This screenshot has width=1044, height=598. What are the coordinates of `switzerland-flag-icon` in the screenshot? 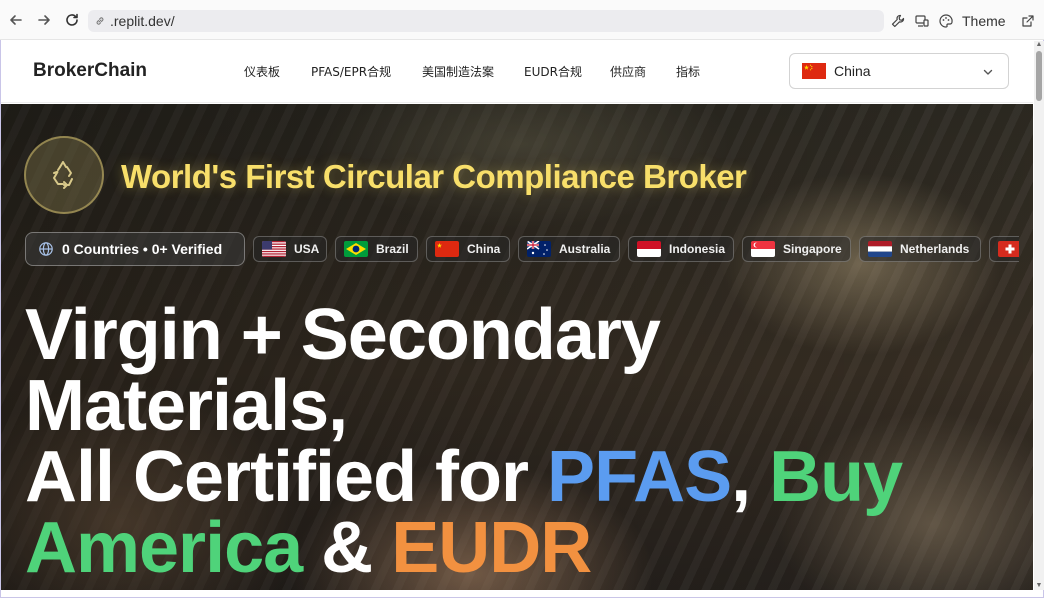 It's located at (1008, 249).